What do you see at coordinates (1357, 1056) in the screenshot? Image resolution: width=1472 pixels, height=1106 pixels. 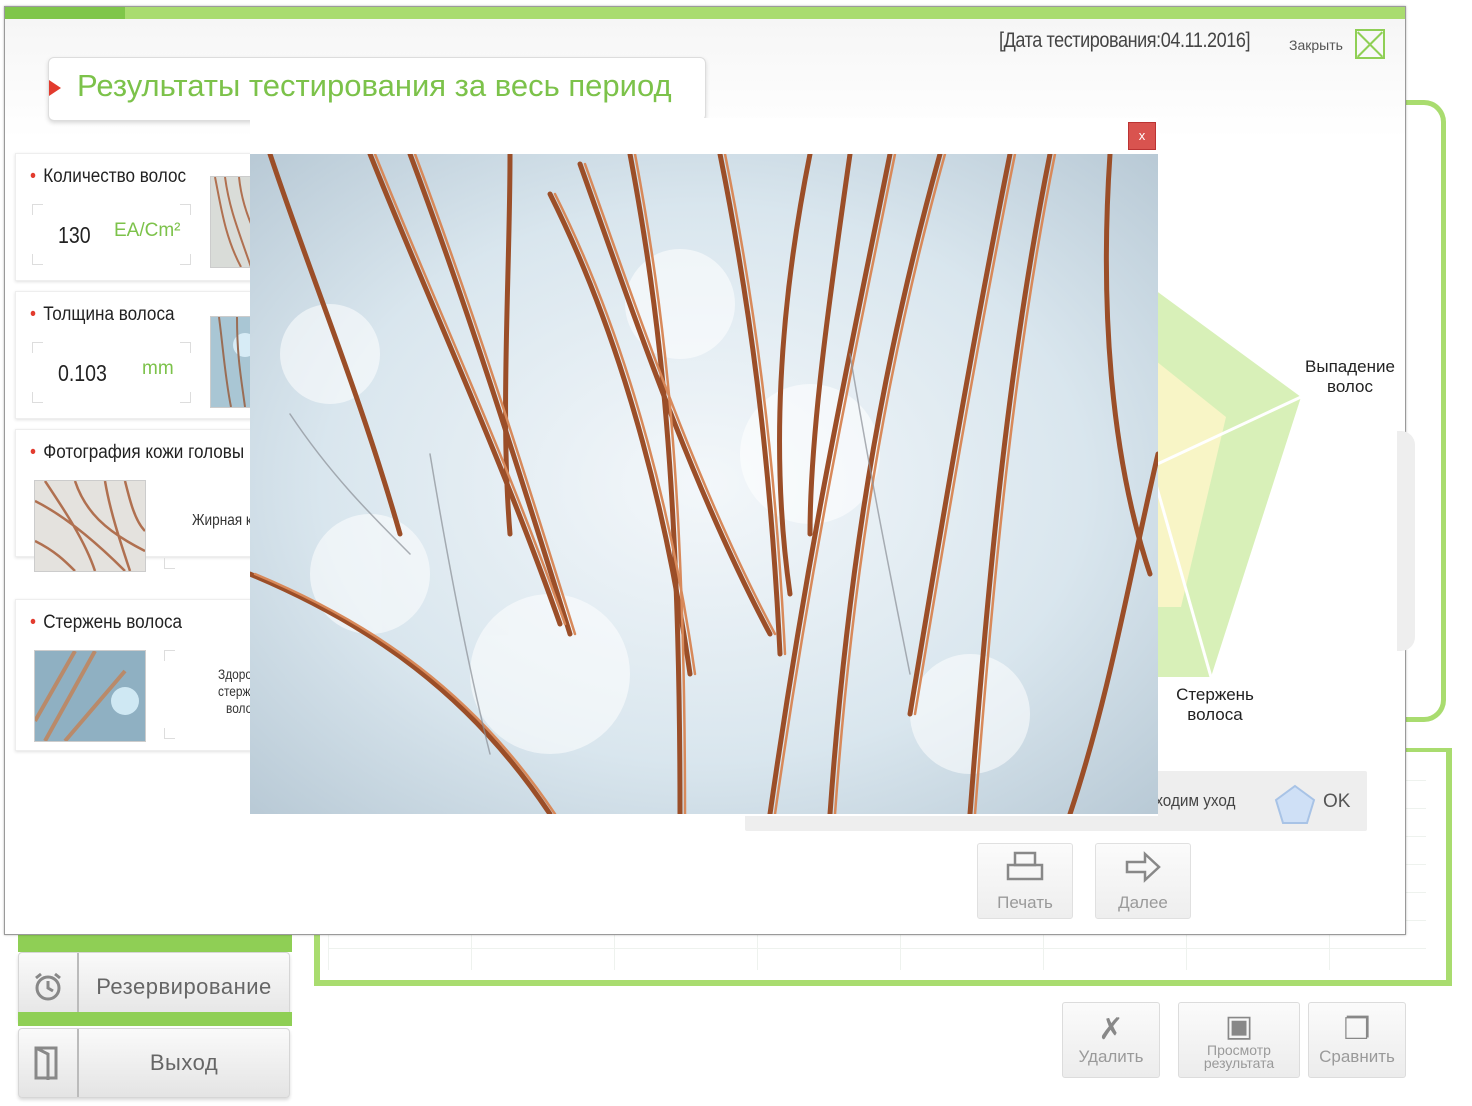 I see `compare-label: Сравнить` at bounding box center [1357, 1056].